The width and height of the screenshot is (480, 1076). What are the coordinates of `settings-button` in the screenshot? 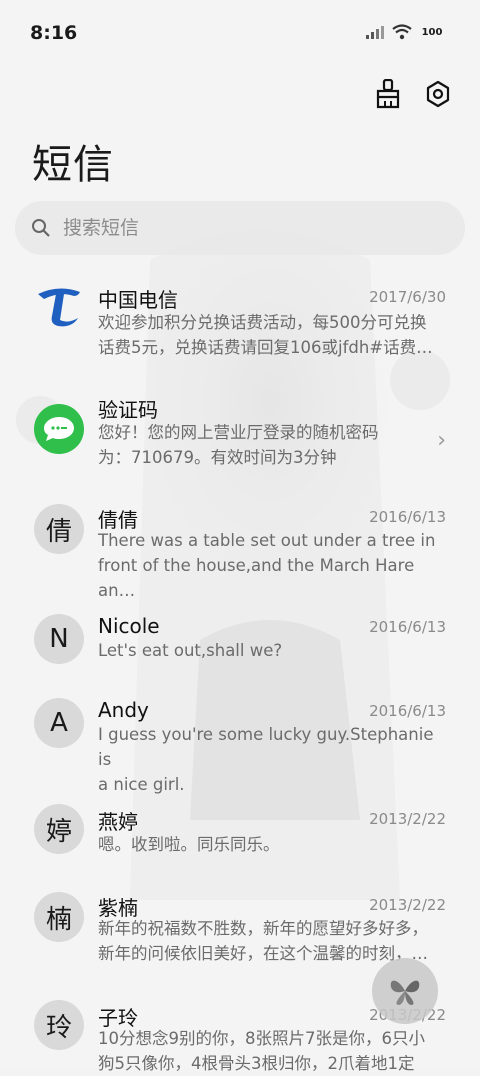 It's located at (438, 94).